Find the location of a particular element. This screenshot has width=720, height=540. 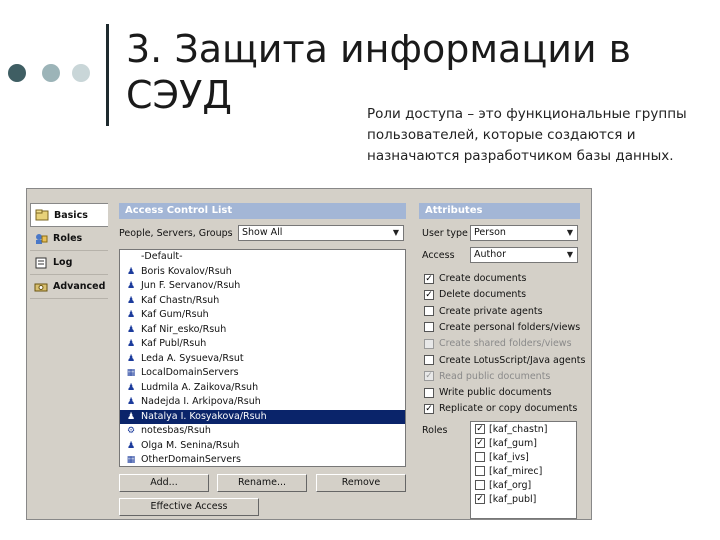

role-name: [kaf_gum] is located at coordinates (513, 443).